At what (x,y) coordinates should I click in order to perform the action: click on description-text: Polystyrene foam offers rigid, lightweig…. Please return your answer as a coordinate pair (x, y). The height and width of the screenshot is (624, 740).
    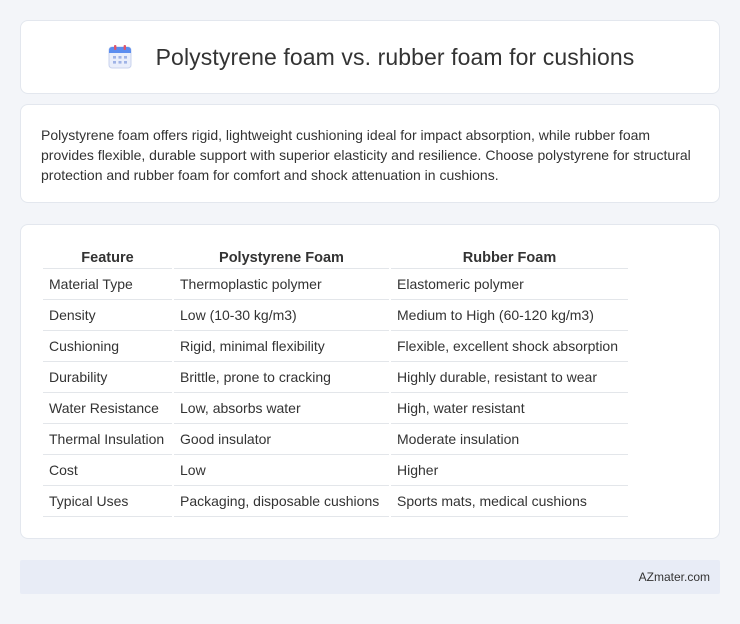
    Looking at the image, I should click on (366, 155).